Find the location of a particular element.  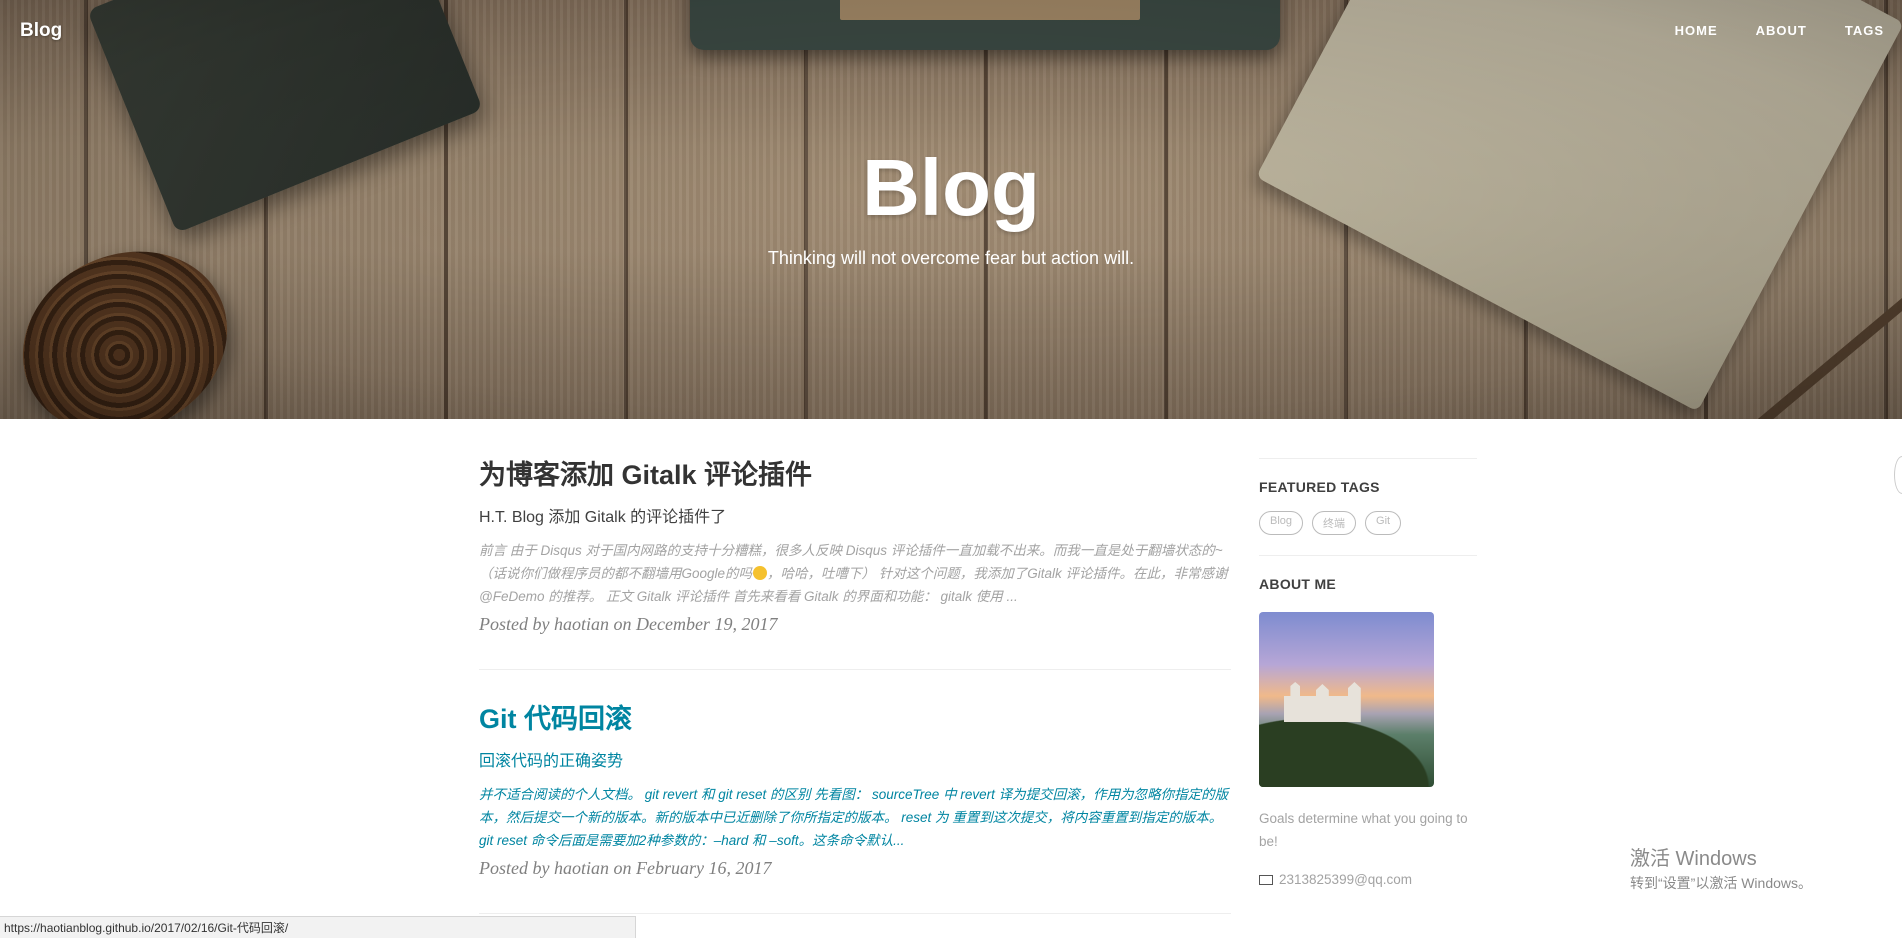

tag-terminal: 终端 is located at coordinates (1334, 523).